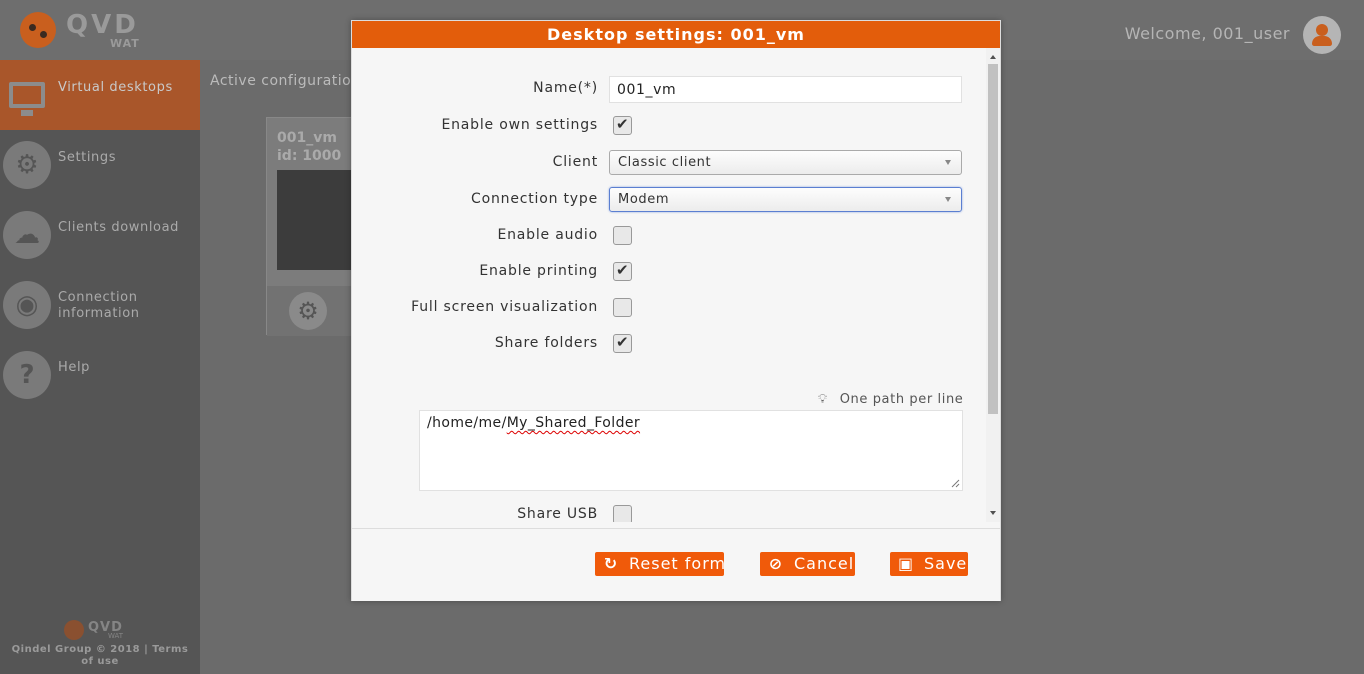 The width and height of the screenshot is (1364, 674). Describe the element at coordinates (519, 125) in the screenshot. I see `own-settings-label: Enable own settings` at that location.